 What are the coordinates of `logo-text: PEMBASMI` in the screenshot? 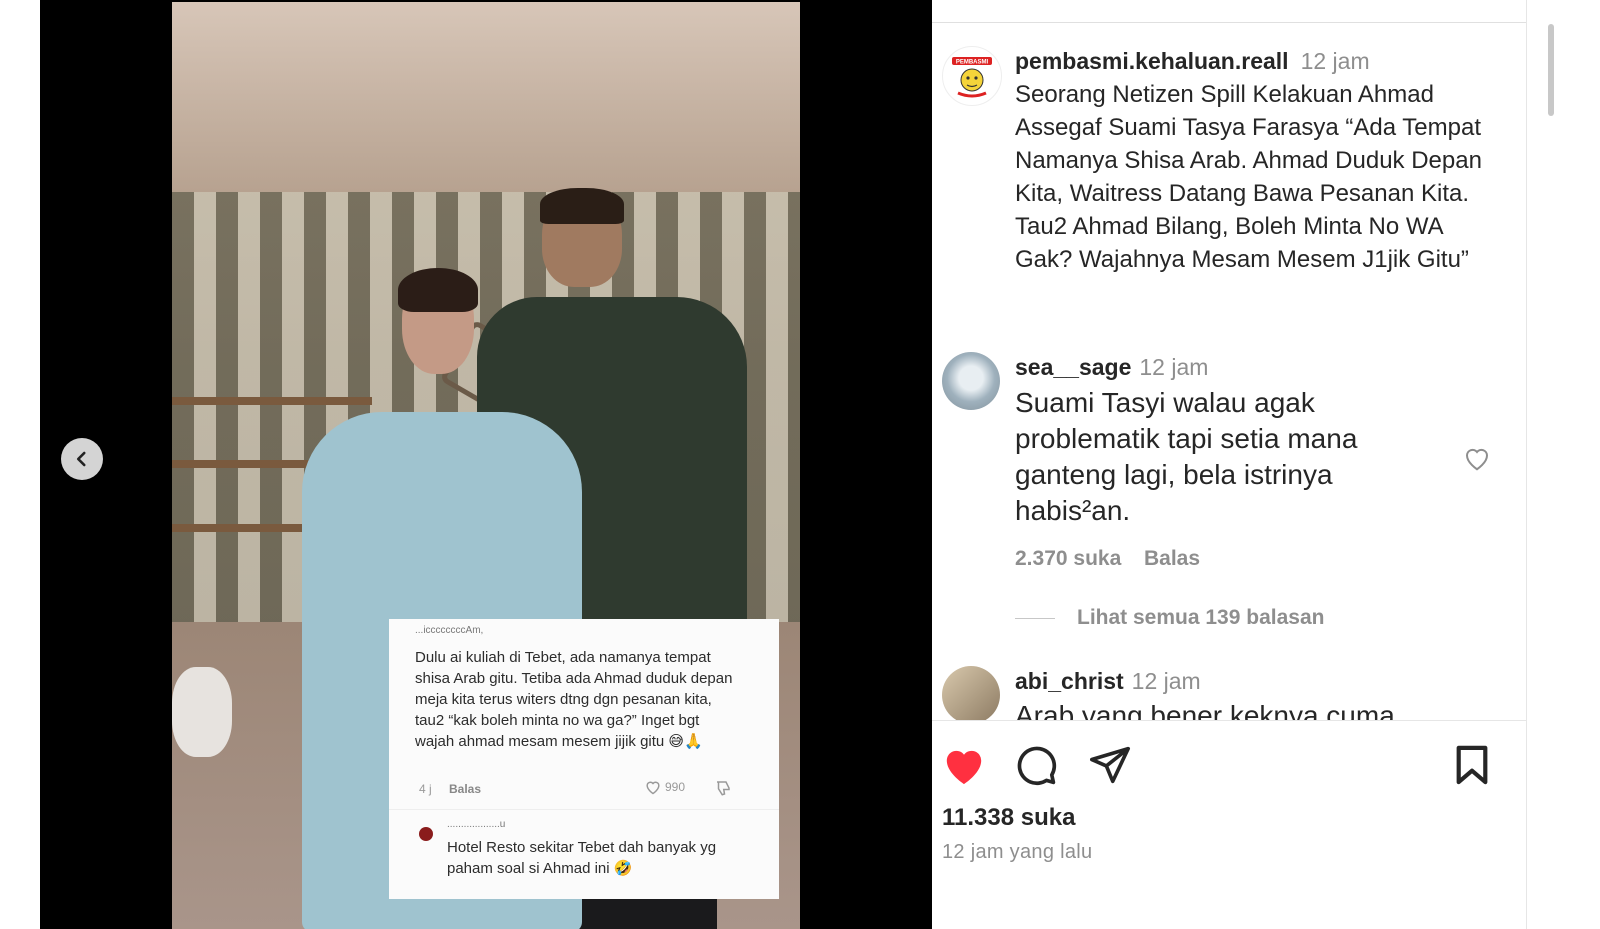 It's located at (972, 63).